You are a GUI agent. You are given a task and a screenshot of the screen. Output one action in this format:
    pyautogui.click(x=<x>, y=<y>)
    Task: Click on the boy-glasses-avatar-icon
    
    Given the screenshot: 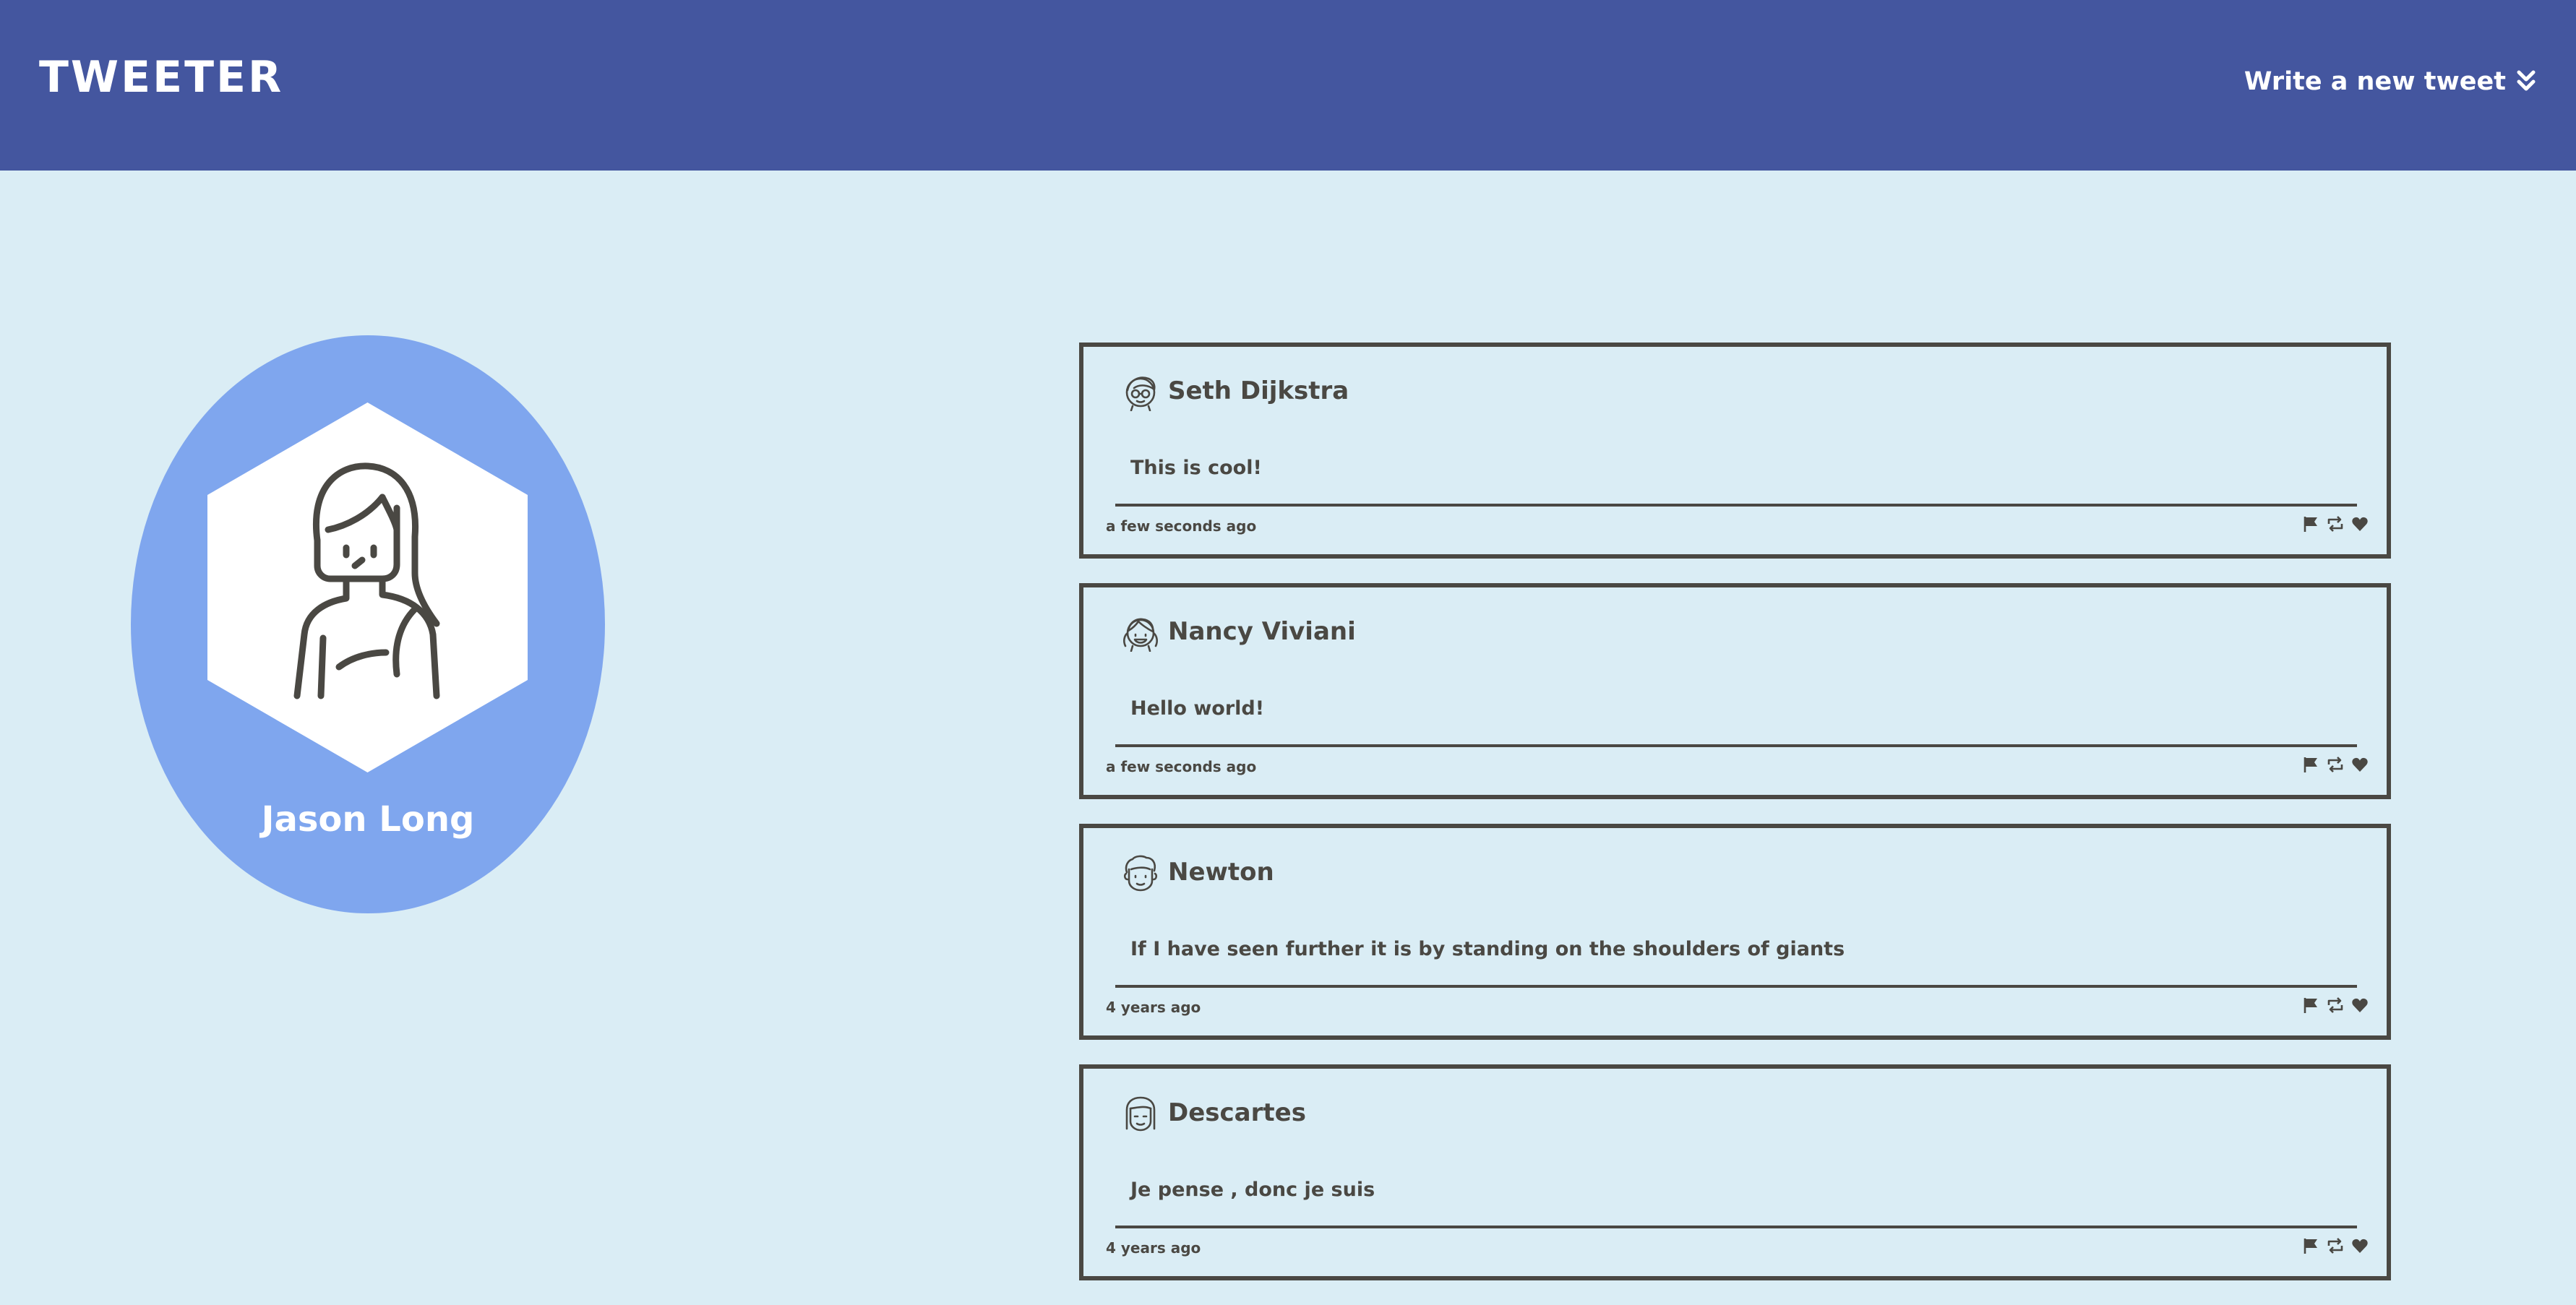 What is the action you would take?
    pyautogui.click(x=1140, y=393)
    